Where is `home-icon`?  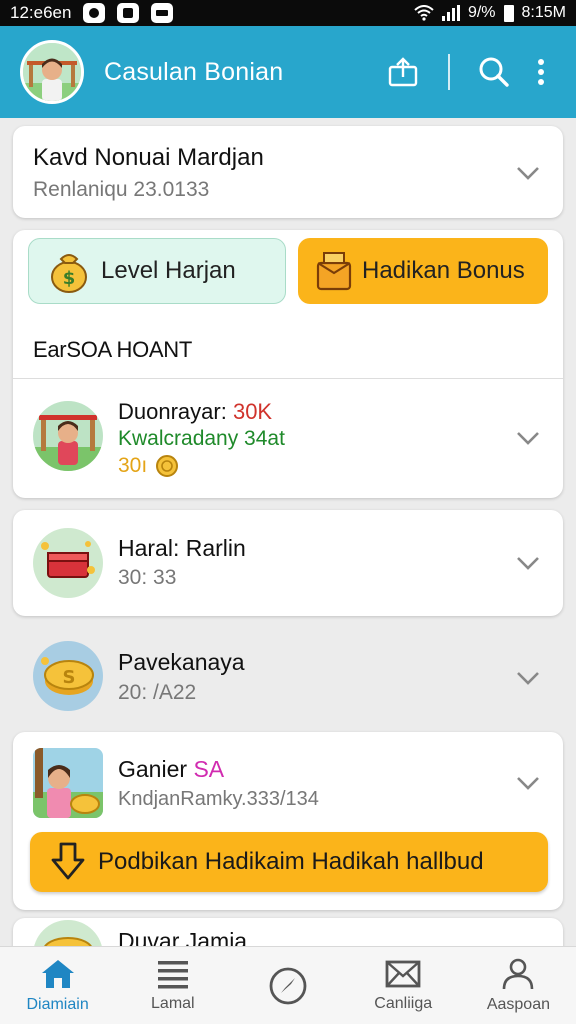
home-icon is located at coordinates (57, 973).